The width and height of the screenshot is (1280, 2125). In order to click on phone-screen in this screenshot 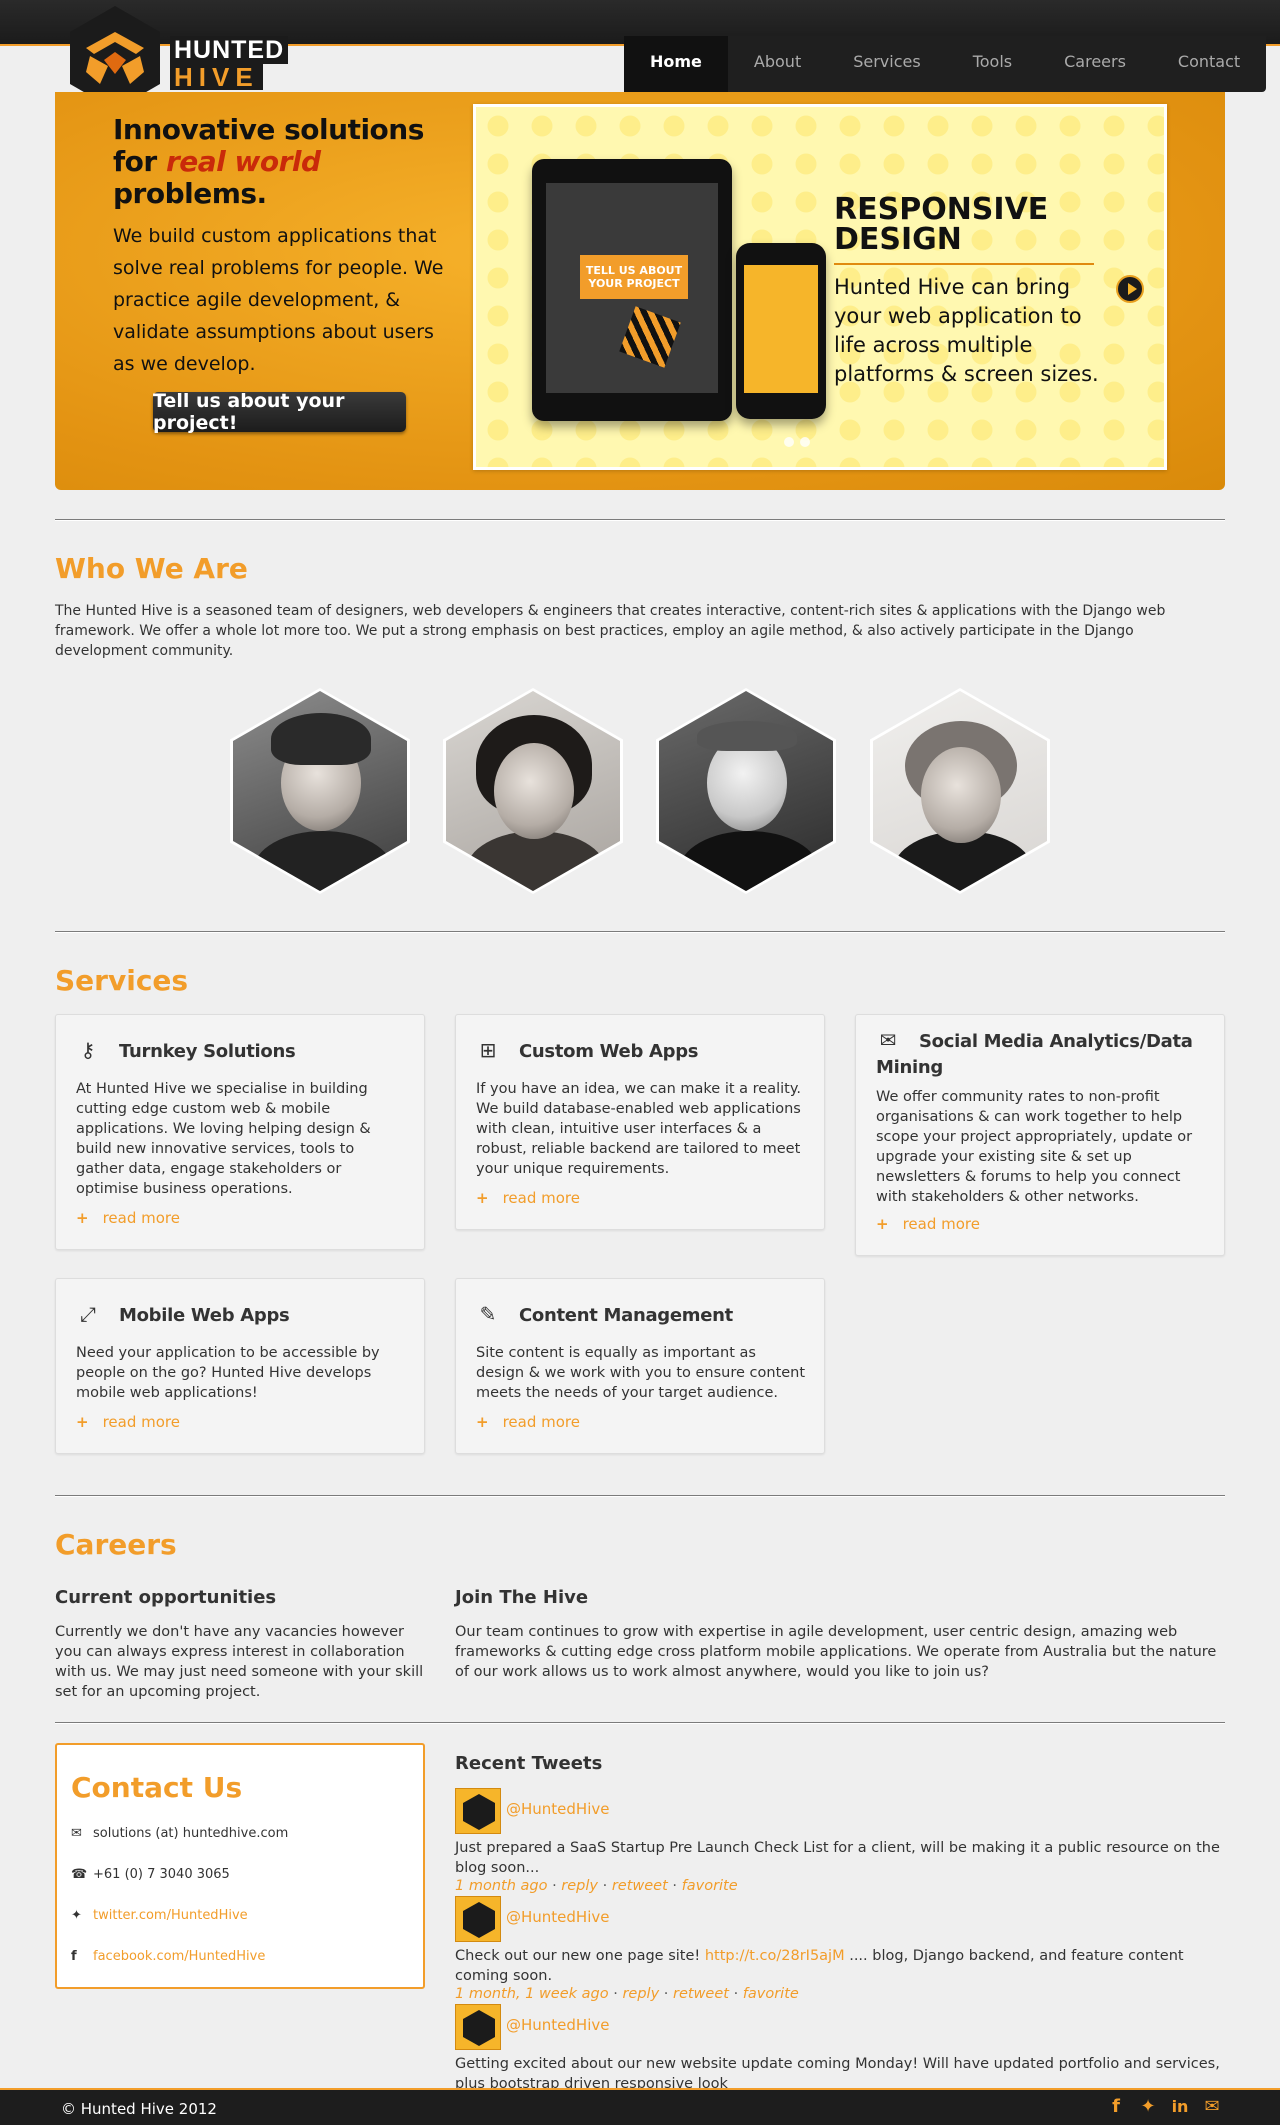, I will do `click(781, 329)`.